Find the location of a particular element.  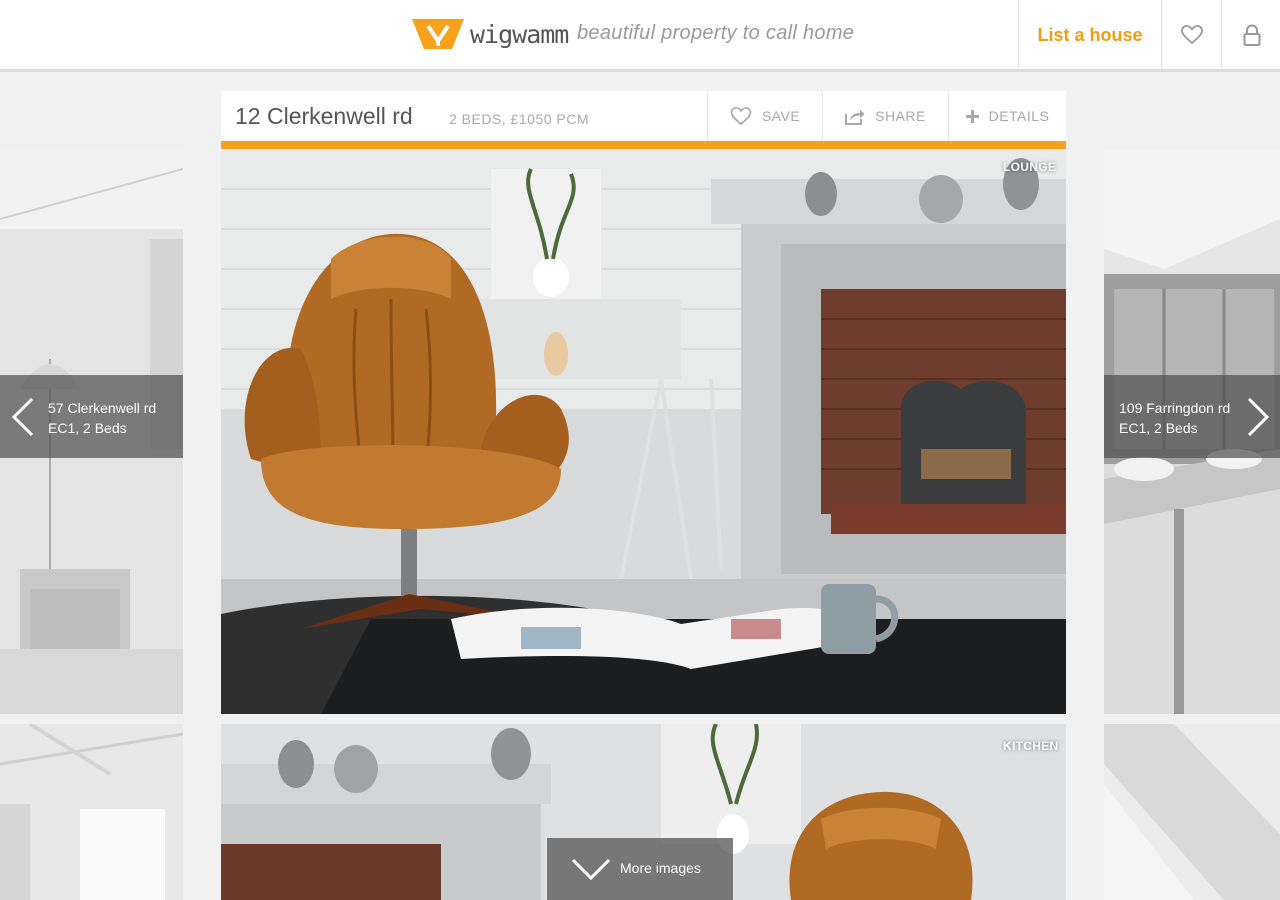

lock-icon is located at coordinates (1251, 35).